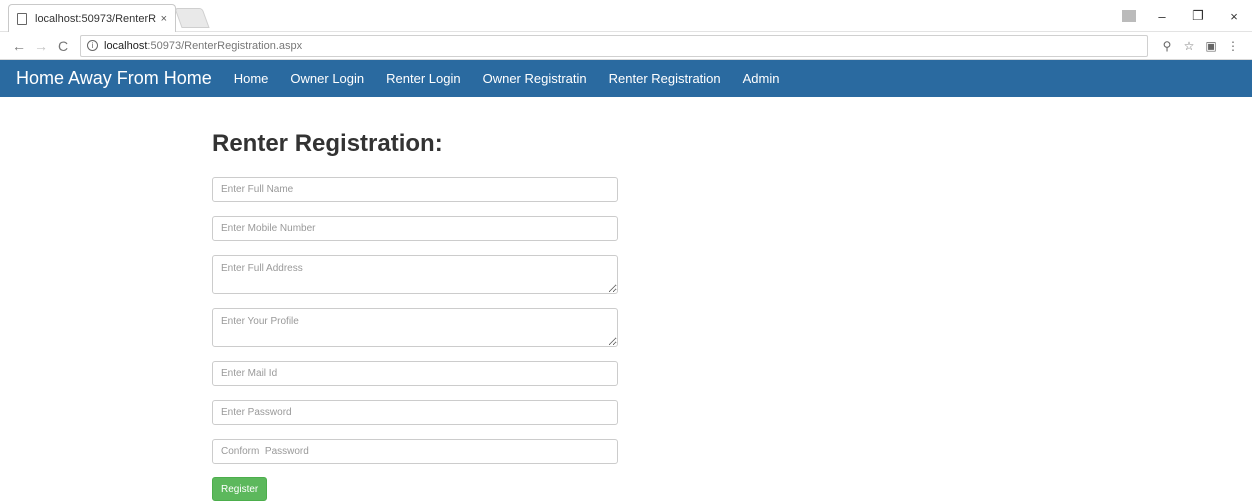 This screenshot has width=1252, height=502. What do you see at coordinates (1234, 16) in the screenshot?
I see `close-window-icon: ×` at bounding box center [1234, 16].